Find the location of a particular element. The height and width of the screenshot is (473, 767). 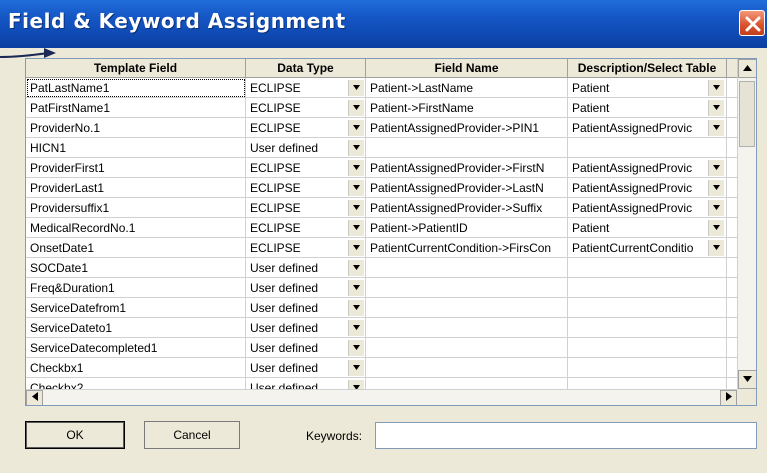

template-field-cell: MedicalRecordNo.1 is located at coordinates (136, 228).